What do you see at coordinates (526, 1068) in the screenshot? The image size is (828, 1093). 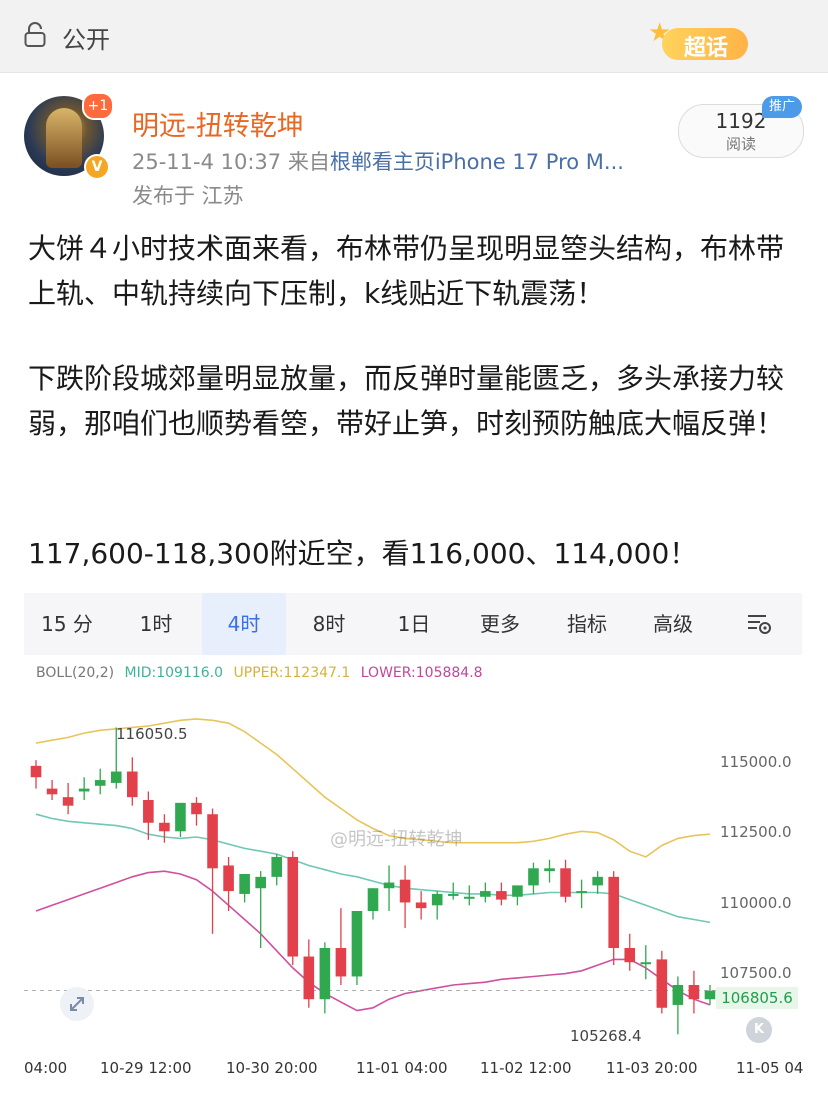 I see `x-tick-label: 11-02 12:00` at bounding box center [526, 1068].